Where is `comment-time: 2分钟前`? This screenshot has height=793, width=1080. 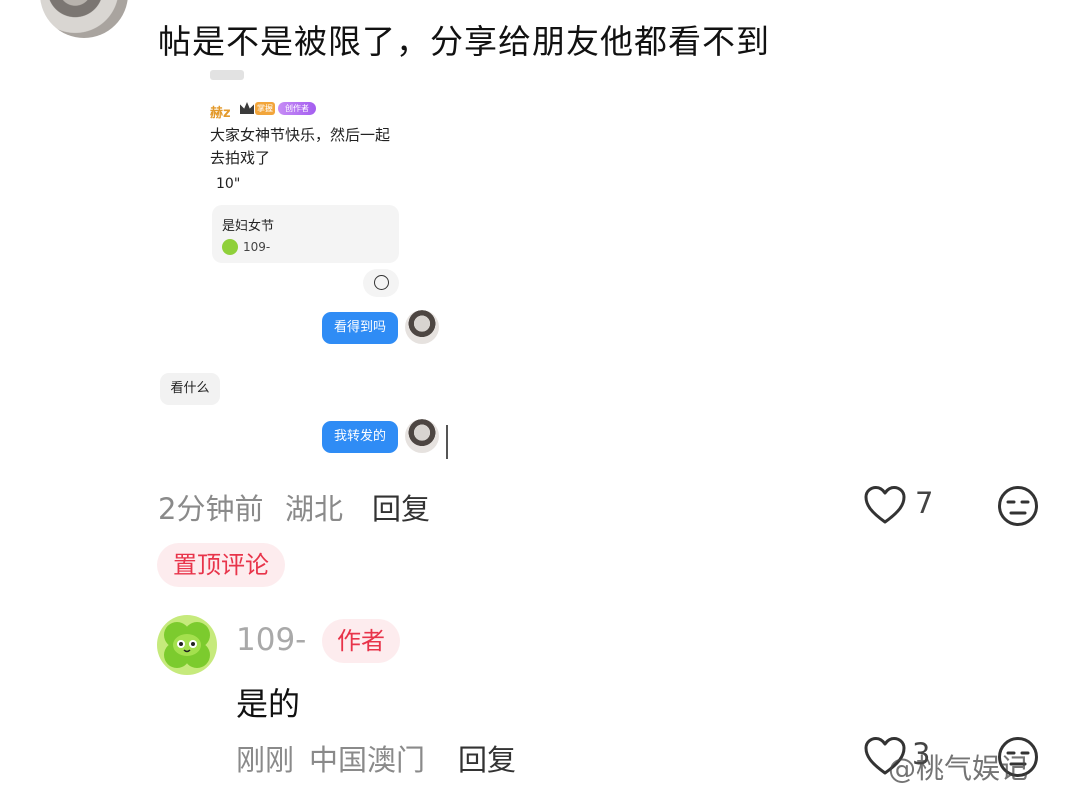 comment-time: 2分钟前 is located at coordinates (211, 509).